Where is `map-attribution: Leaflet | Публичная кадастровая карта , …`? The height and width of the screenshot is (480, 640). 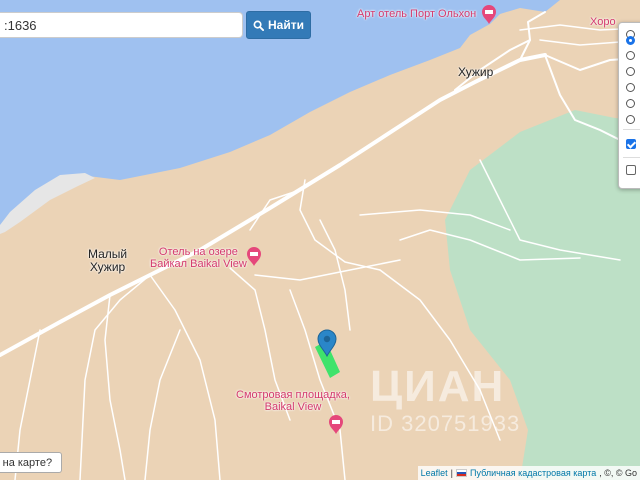 map-attribution: Leaflet | Публичная кадастровая карта , … is located at coordinates (528, 473).